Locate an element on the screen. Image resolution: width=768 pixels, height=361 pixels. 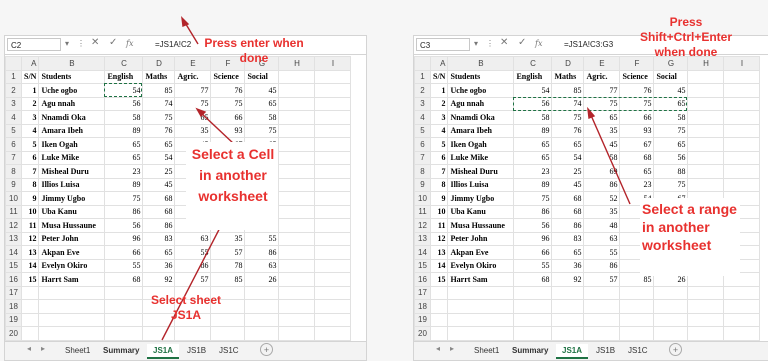
annotation-select-range-box: Select a range in another worksheet is located at coordinates (690, 237).